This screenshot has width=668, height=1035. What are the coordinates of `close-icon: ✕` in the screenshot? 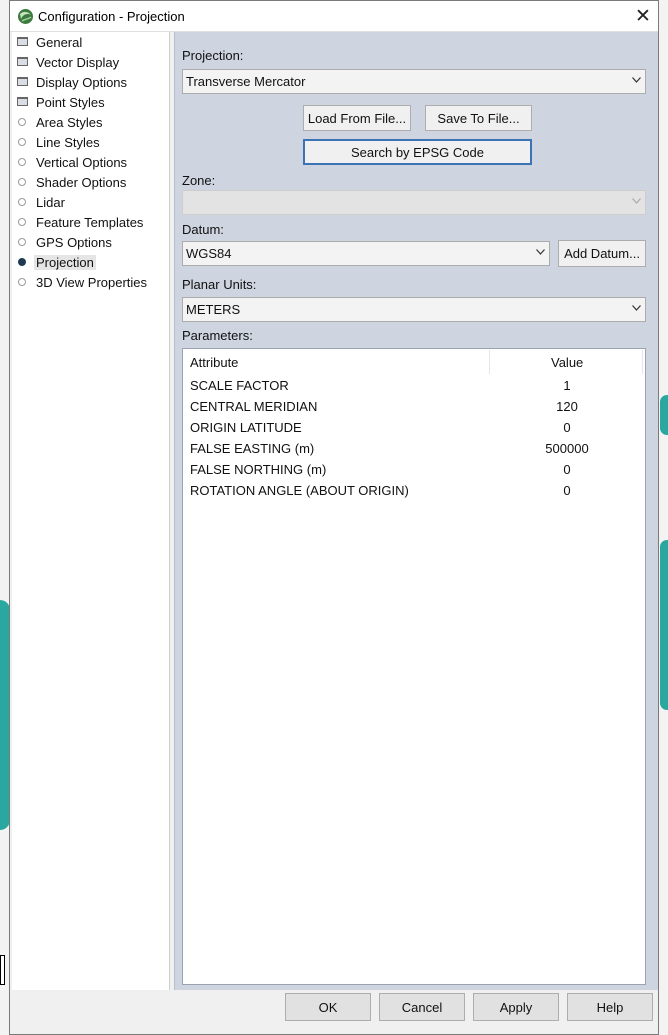 It's located at (643, 16).